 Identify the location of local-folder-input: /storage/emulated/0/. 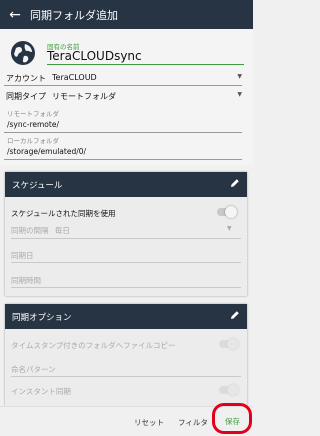
(46, 151).